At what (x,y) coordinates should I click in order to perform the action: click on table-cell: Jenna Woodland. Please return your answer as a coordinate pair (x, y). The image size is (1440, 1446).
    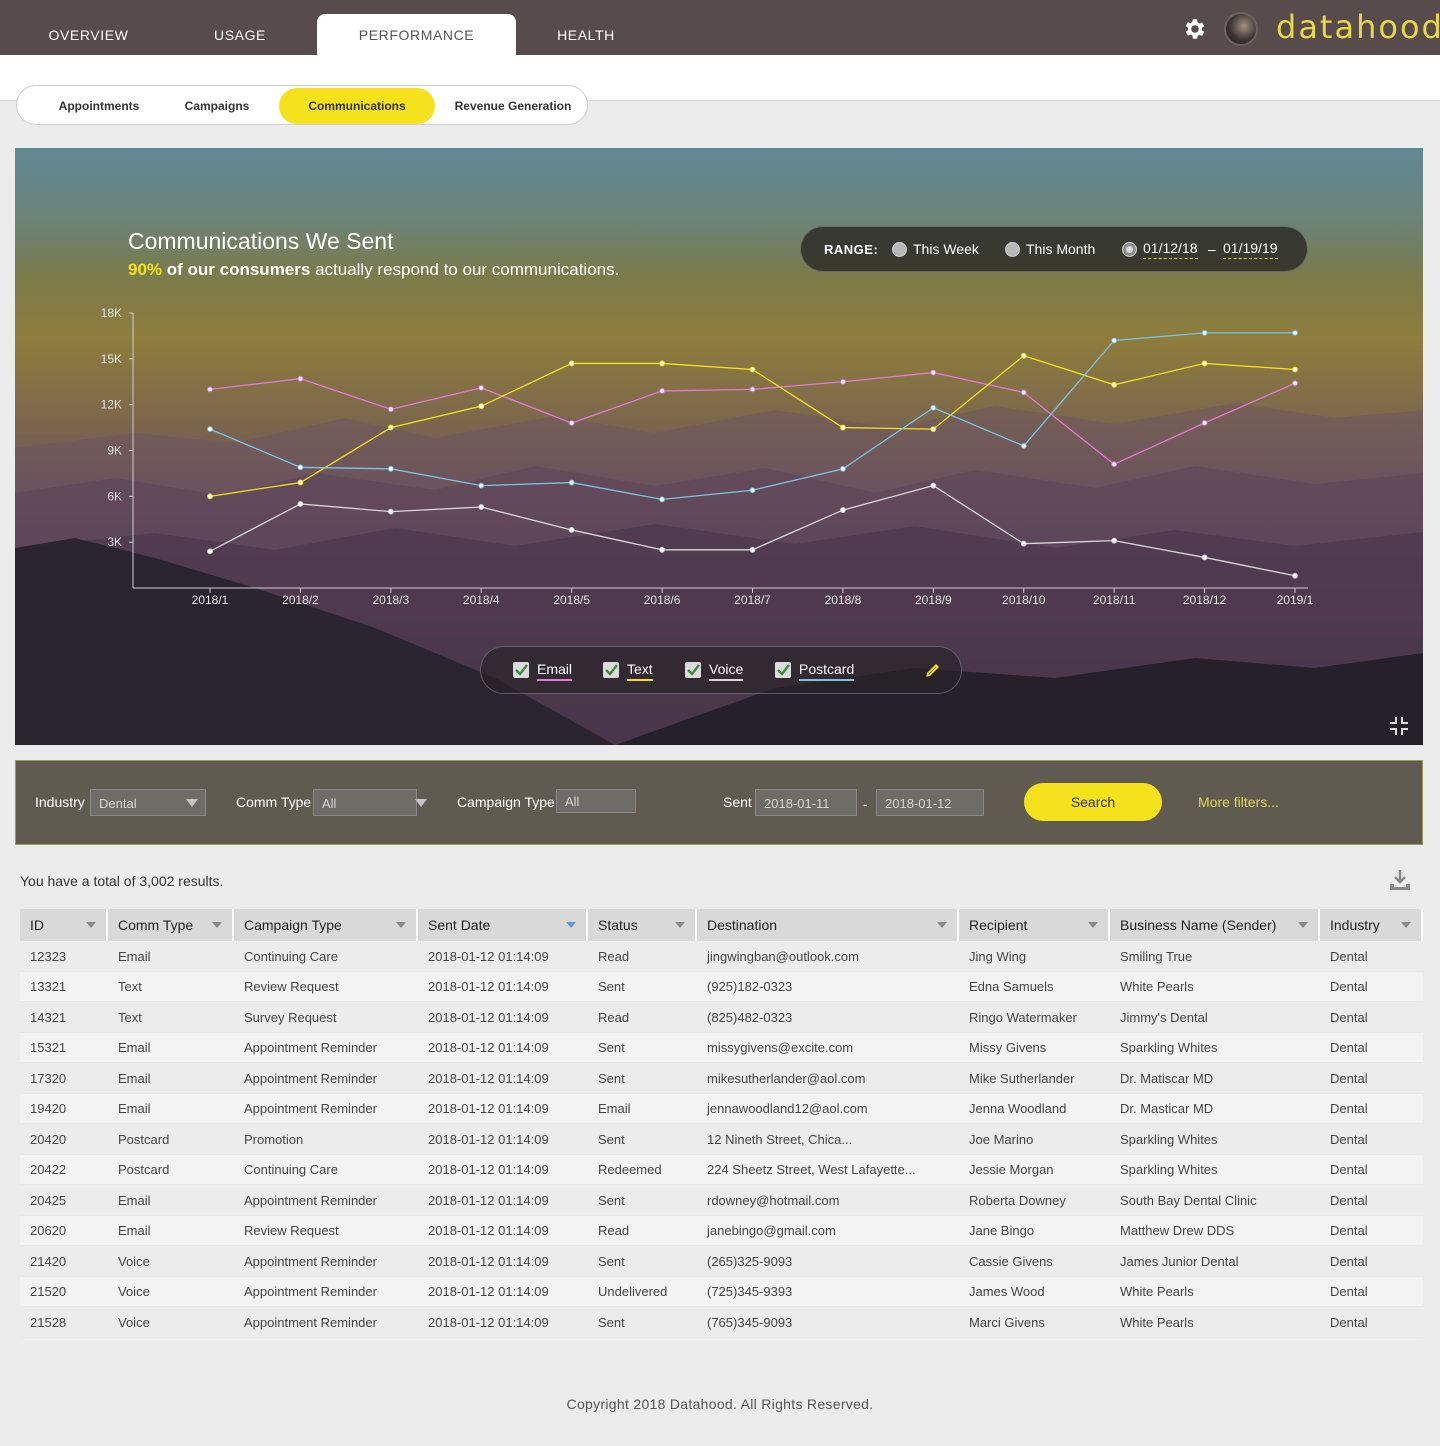
    Looking at the image, I should click on (1034, 1109).